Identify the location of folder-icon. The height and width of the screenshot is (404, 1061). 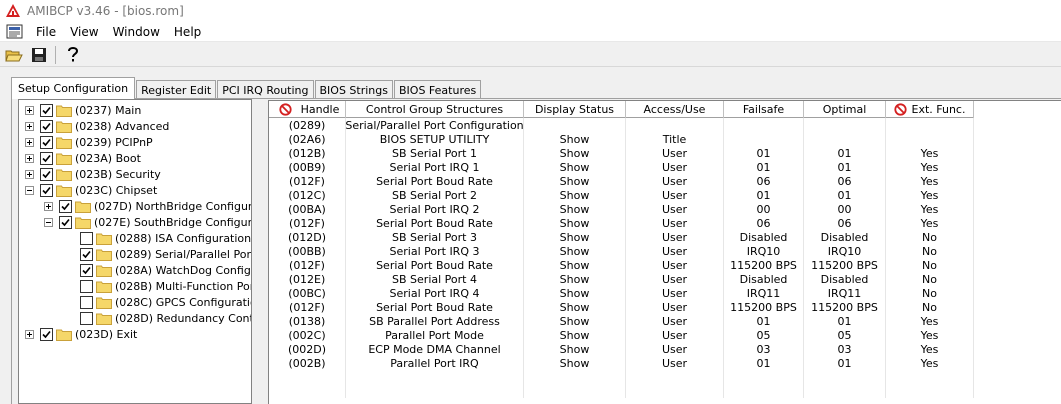
(104, 255).